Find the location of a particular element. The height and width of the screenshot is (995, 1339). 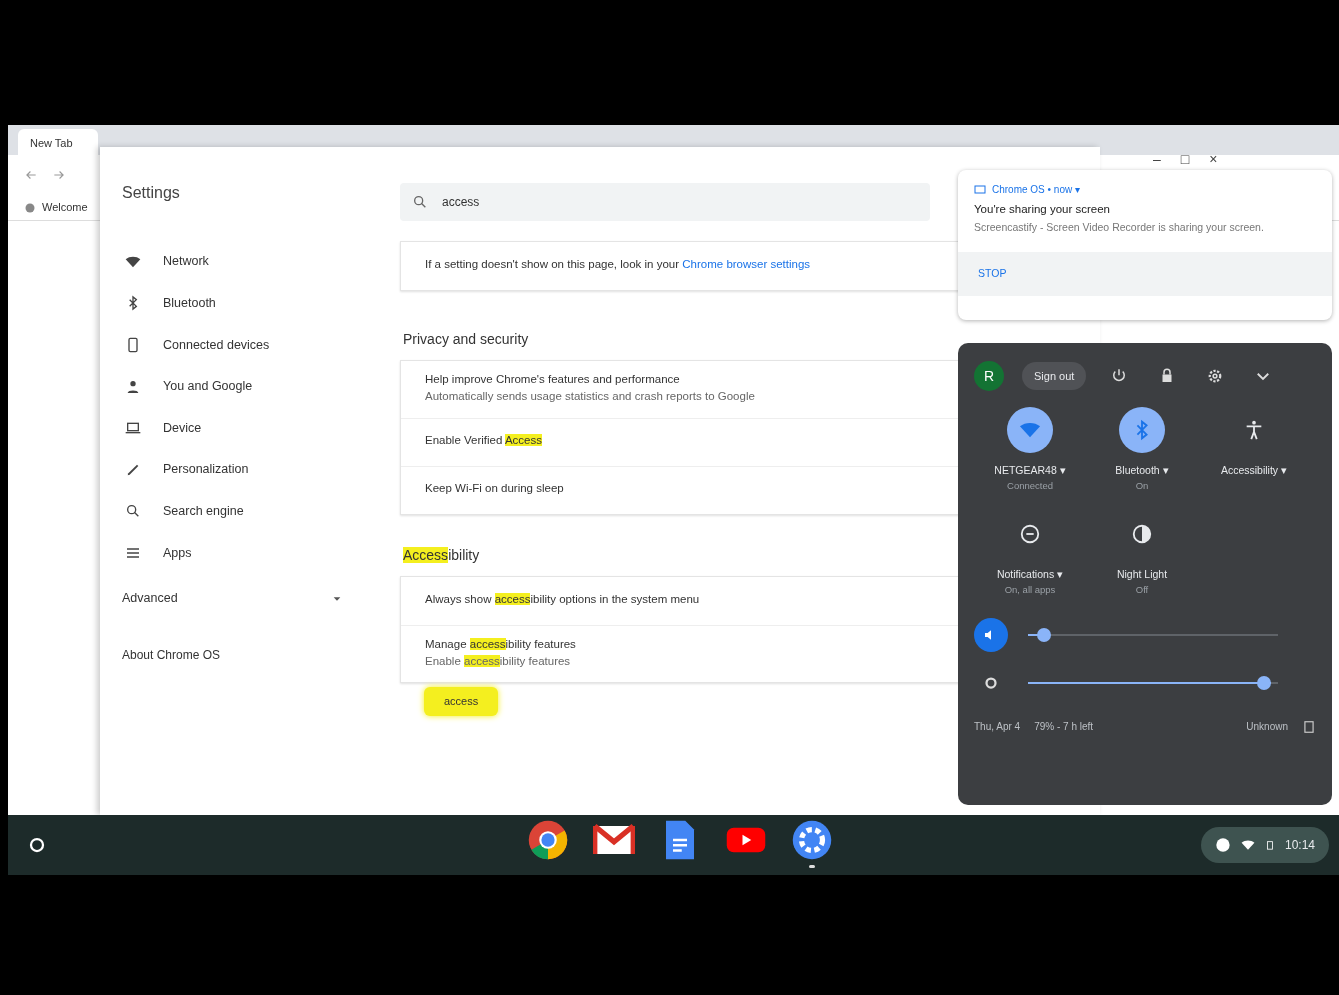

tile-label: Night Light is located at coordinates (1142, 574).